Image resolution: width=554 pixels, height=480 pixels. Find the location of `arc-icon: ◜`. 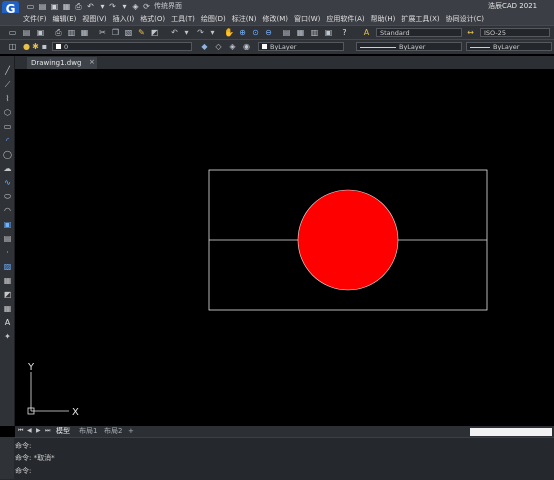

arc-icon: ◜ is located at coordinates (7, 140).